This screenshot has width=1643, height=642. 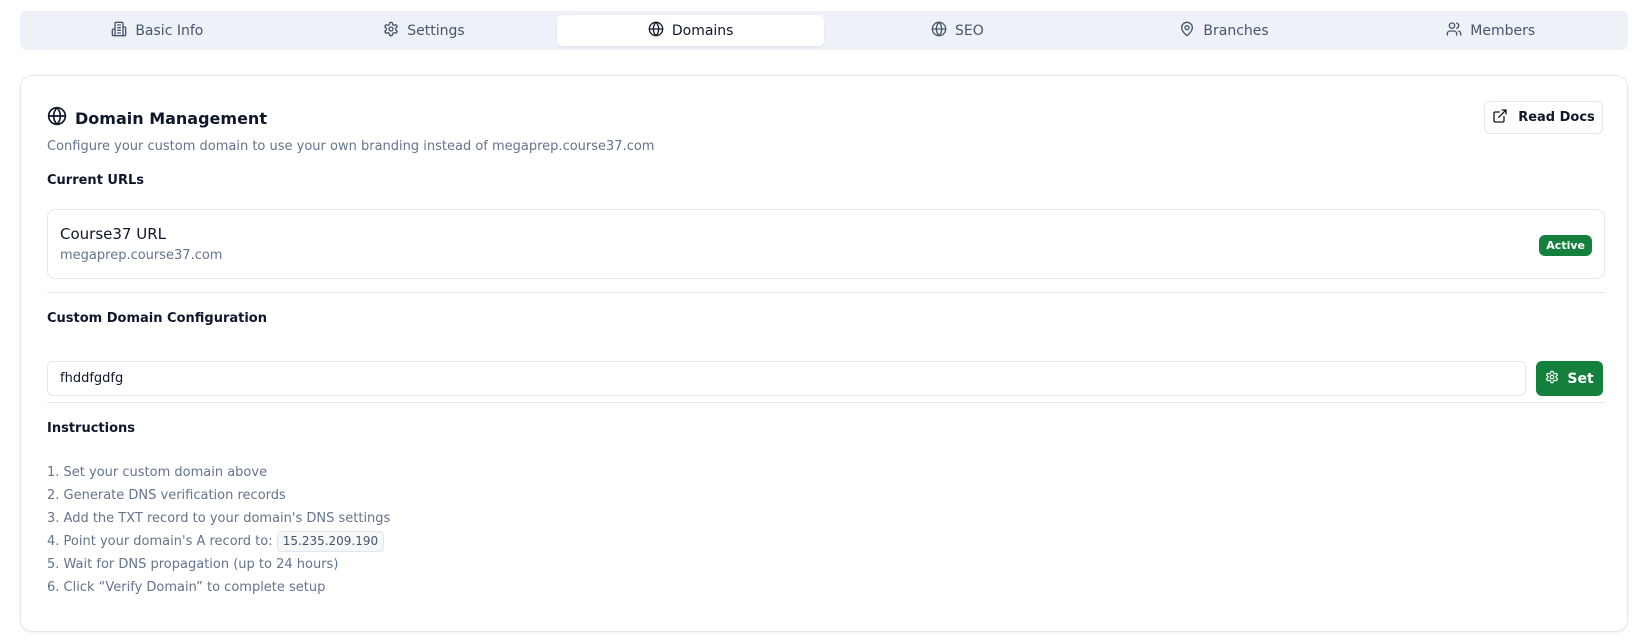 What do you see at coordinates (1580, 378) in the screenshot?
I see `set-button-label: Set` at bounding box center [1580, 378].